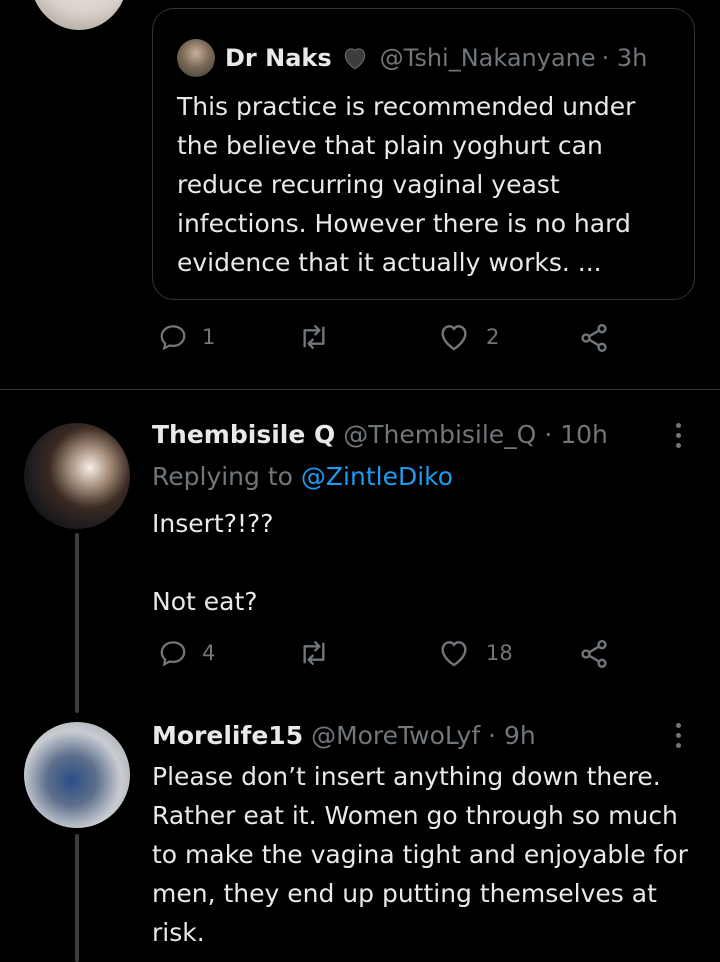  Describe the element at coordinates (196, 58) in the screenshot. I see `quoted-author-avatar` at that location.